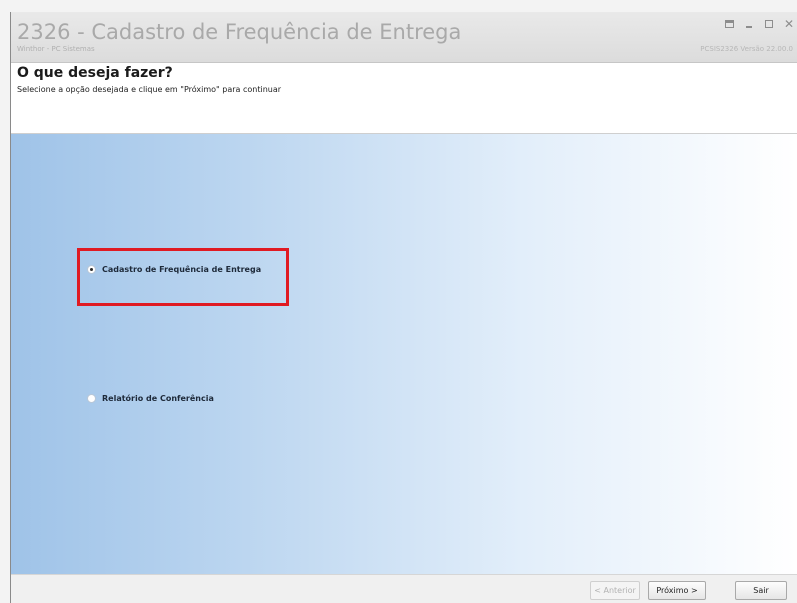  What do you see at coordinates (404, 588) in the screenshot?
I see `wizard-footer: < Anterior Próximo > Sair` at bounding box center [404, 588].